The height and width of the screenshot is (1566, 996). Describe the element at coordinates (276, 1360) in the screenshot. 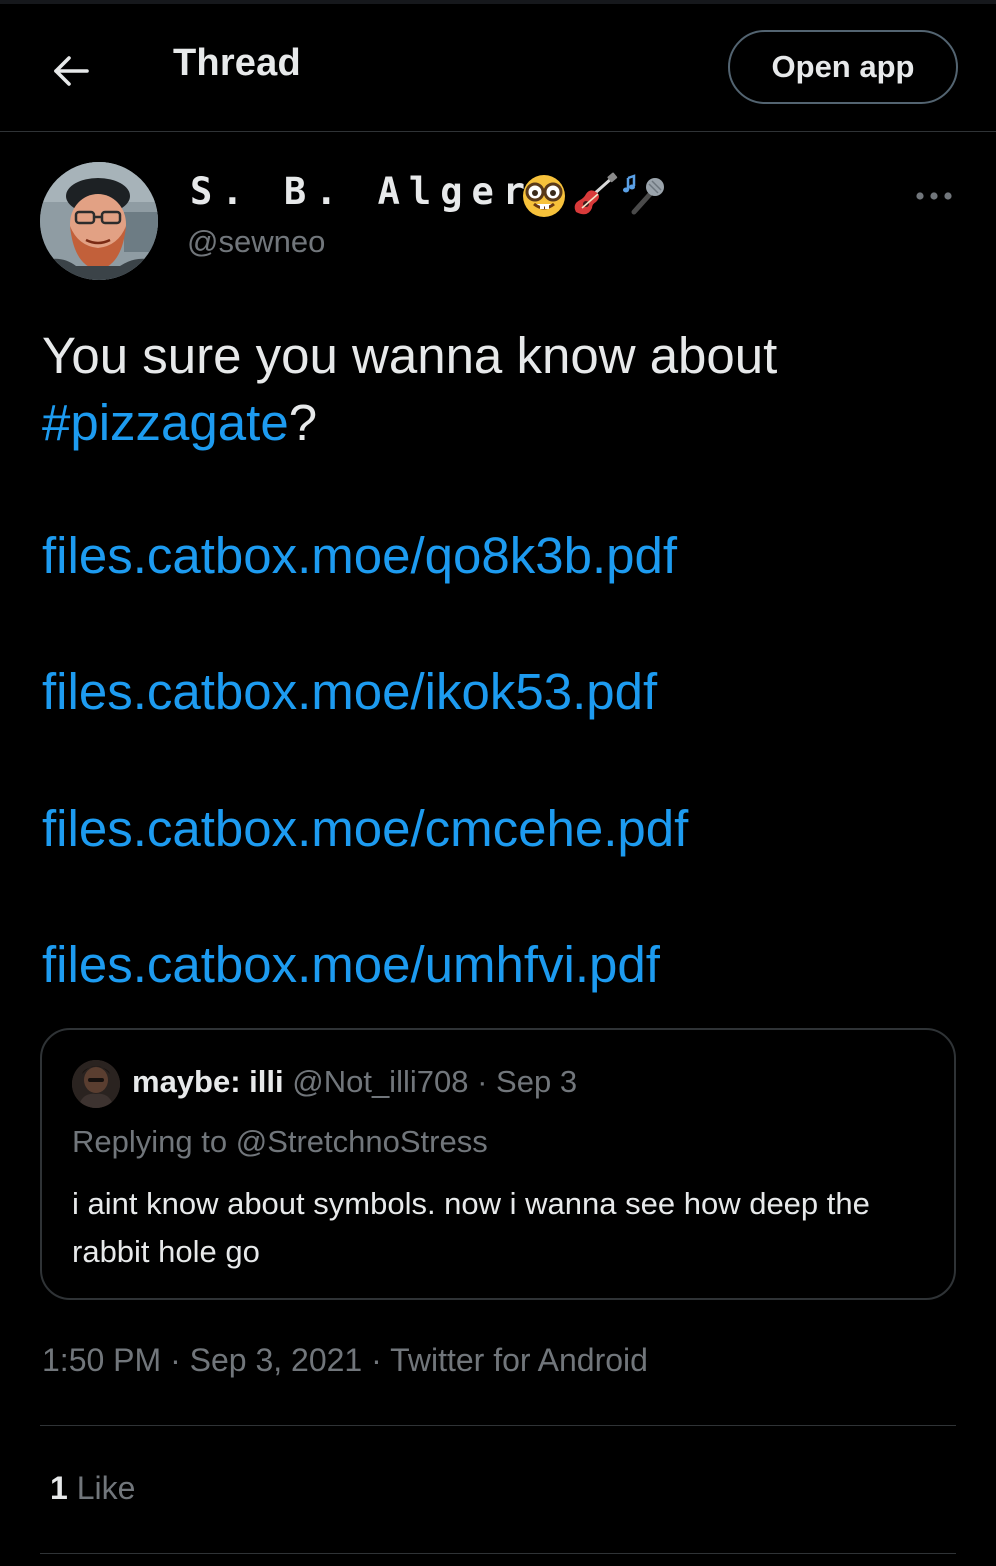

I see `tweet-date: Sep 3, 2021` at that location.